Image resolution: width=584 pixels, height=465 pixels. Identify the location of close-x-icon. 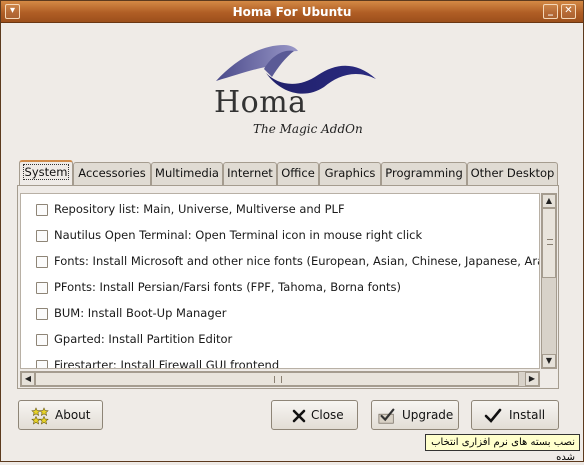
(299, 416).